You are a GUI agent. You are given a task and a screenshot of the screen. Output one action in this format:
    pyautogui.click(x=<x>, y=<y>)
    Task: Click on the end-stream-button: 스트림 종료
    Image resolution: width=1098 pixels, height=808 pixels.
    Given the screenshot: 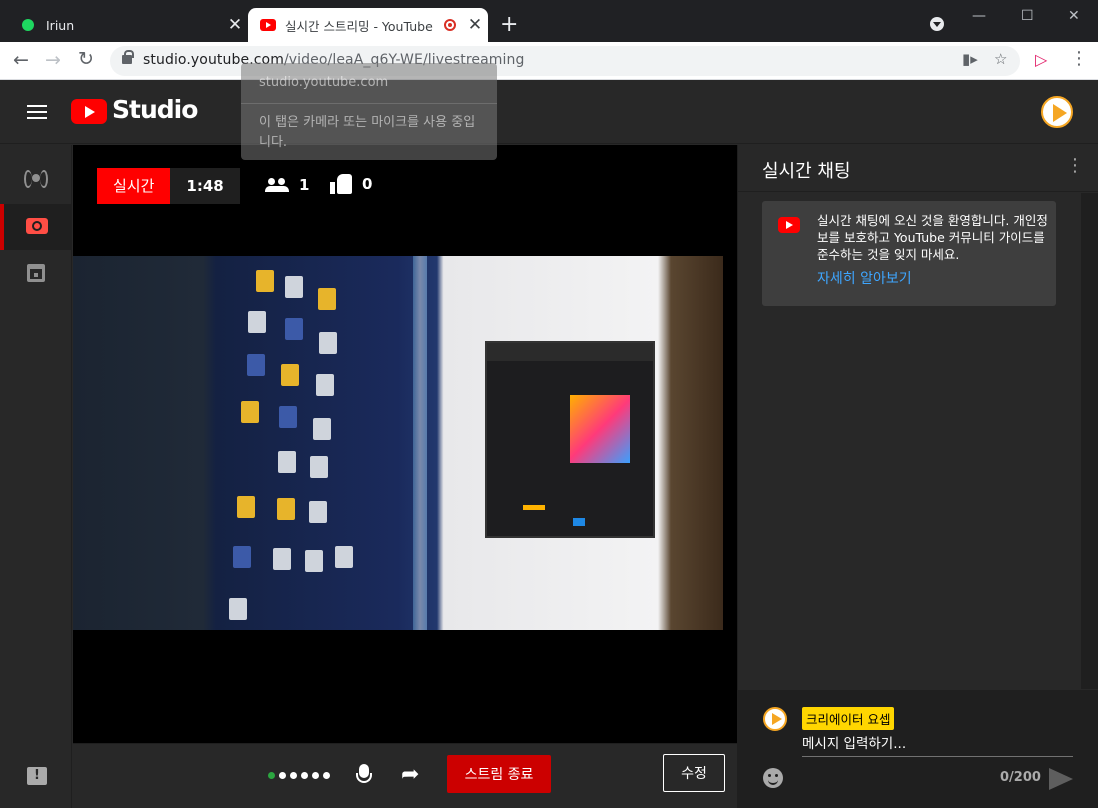 What is the action you would take?
    pyautogui.click(x=499, y=774)
    